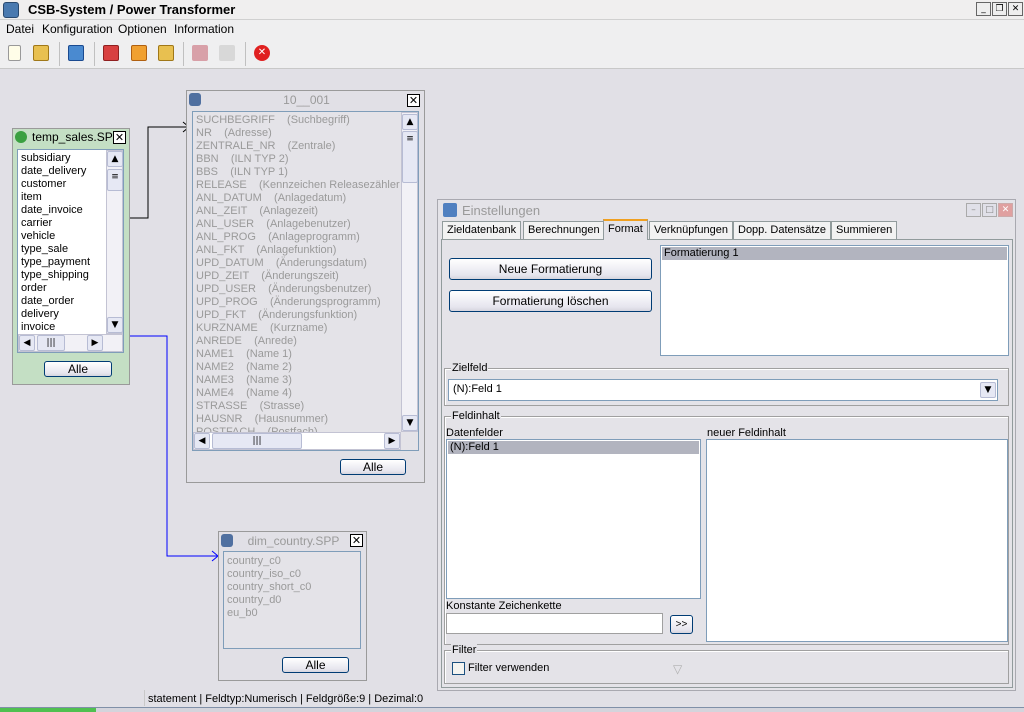 The width and height of the screenshot is (1024, 712). I want to click on chevron-down-icon: ▼, so click(988, 390).